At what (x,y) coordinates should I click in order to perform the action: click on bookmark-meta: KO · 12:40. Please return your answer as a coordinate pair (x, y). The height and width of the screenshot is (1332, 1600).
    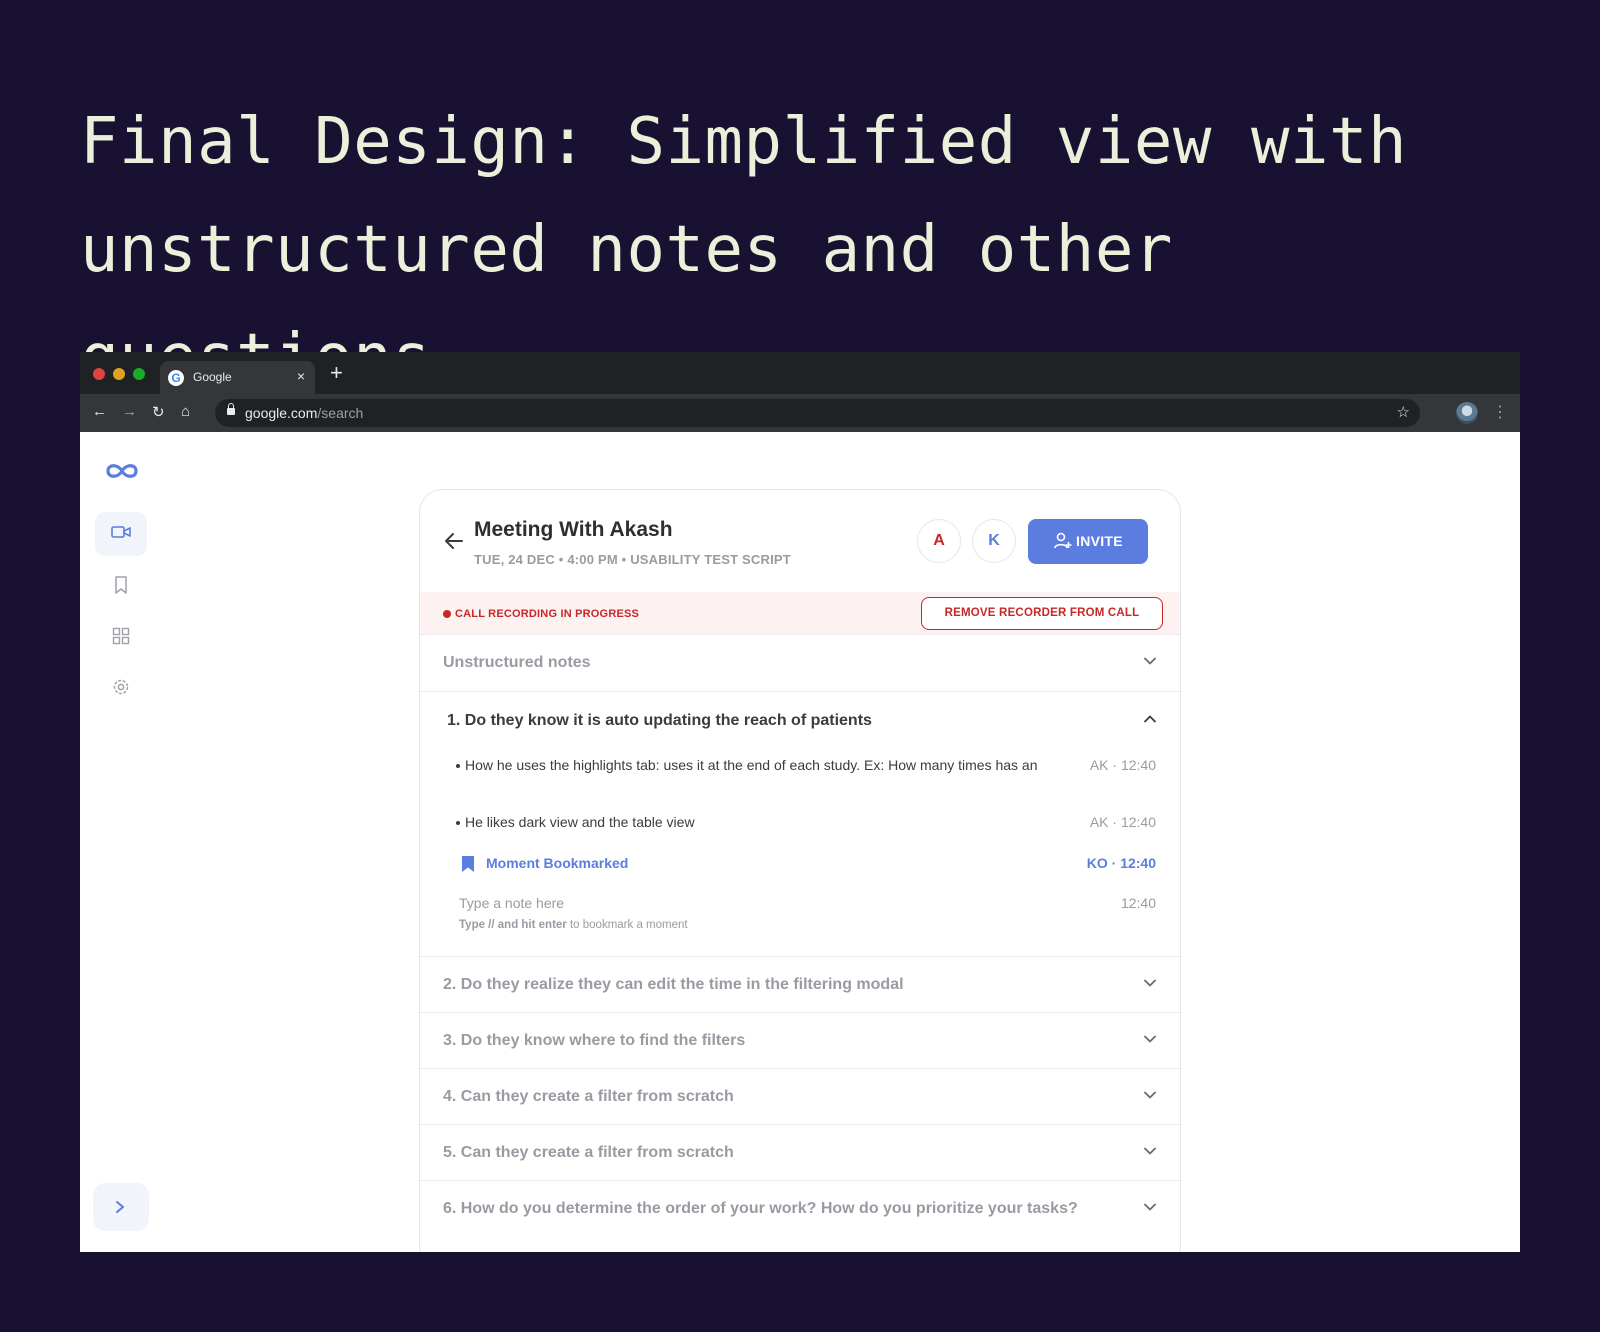
    Looking at the image, I should click on (1121, 863).